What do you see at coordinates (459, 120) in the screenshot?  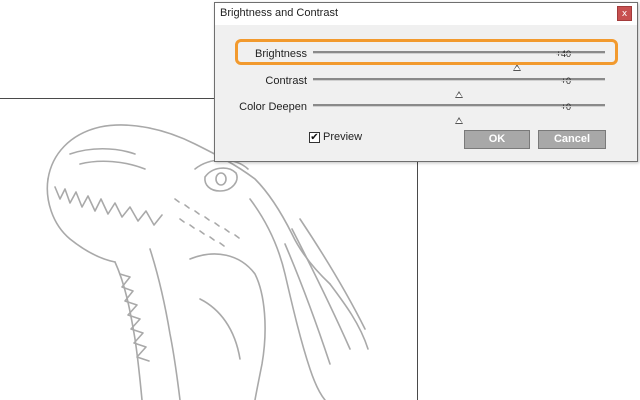 I see `color-deepen-slider-thumb` at bounding box center [459, 120].